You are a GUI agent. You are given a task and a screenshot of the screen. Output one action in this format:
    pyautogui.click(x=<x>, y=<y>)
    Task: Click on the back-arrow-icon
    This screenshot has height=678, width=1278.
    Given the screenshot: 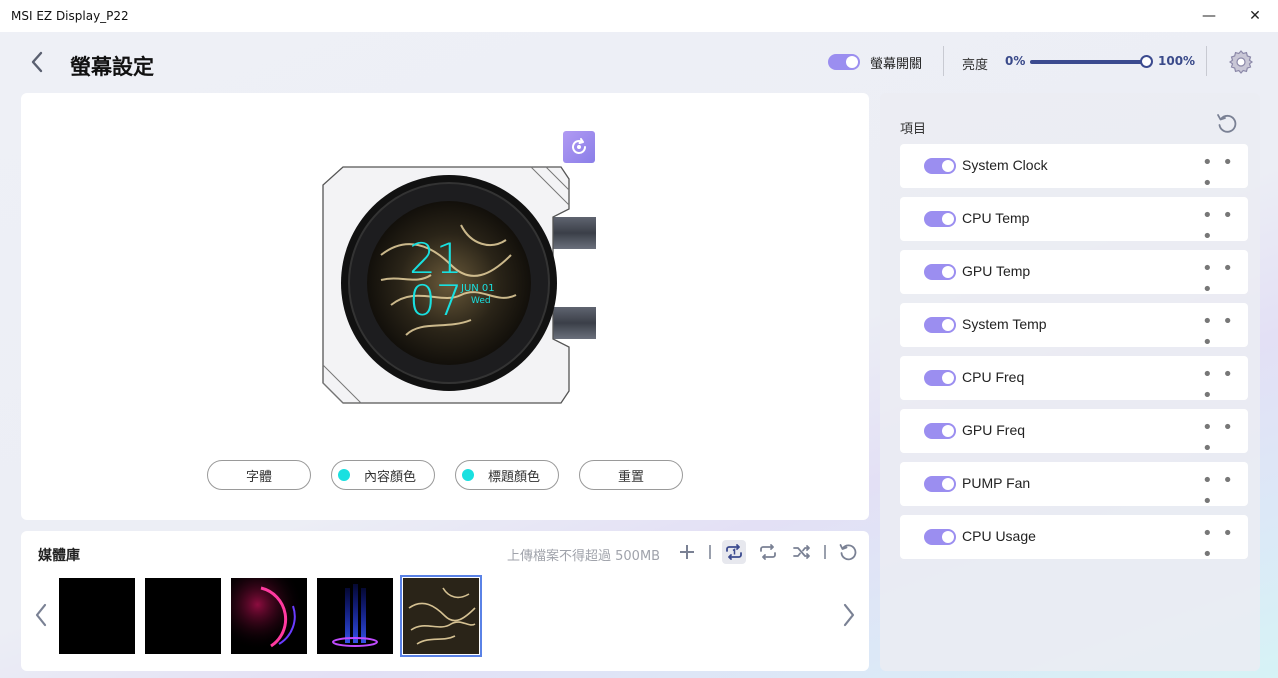 What is the action you would take?
    pyautogui.click(x=38, y=62)
    